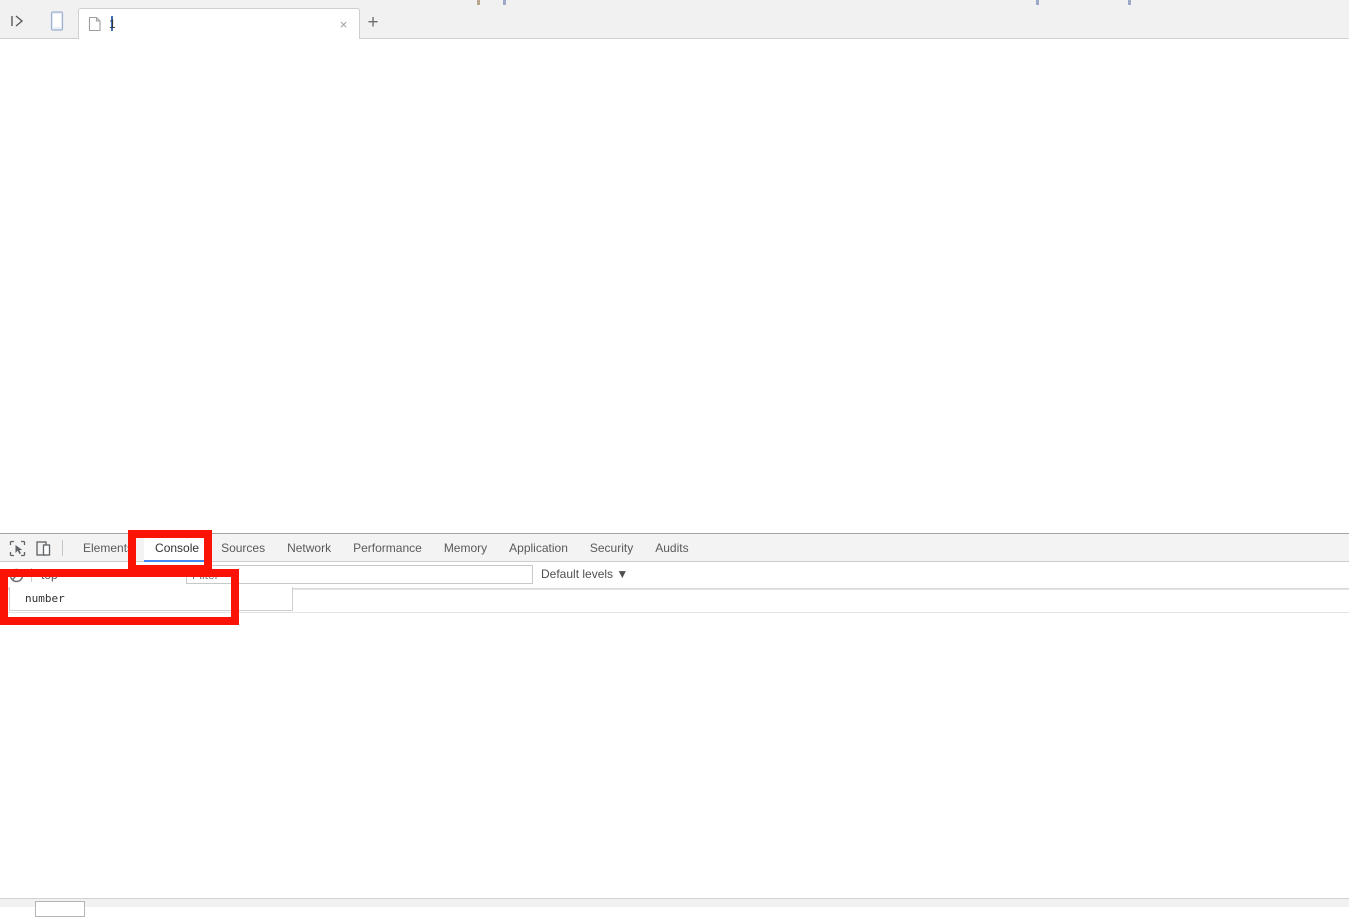 Image resolution: width=1349 pixels, height=917 pixels. Describe the element at coordinates (465, 548) in the screenshot. I see `devtools-tab-memory: Memory` at that location.